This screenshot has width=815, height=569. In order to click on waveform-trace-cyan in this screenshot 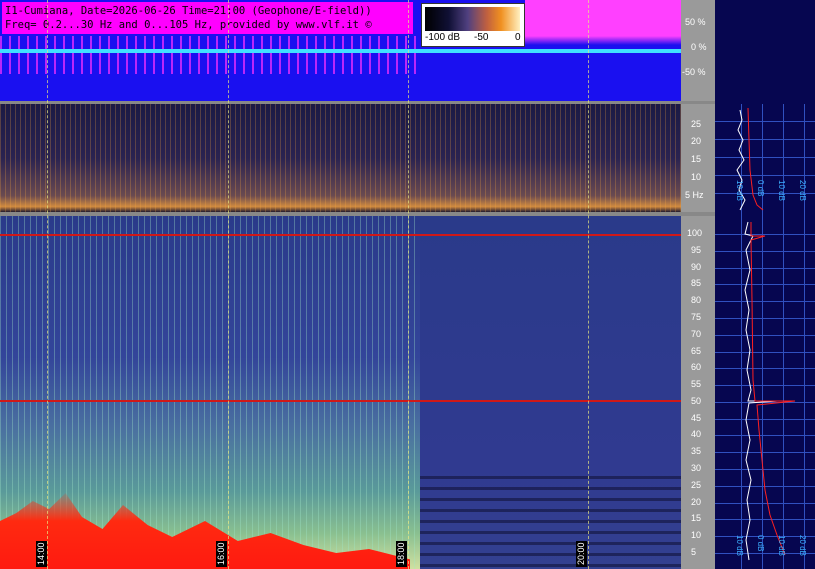, I will do `click(340, 51)`.